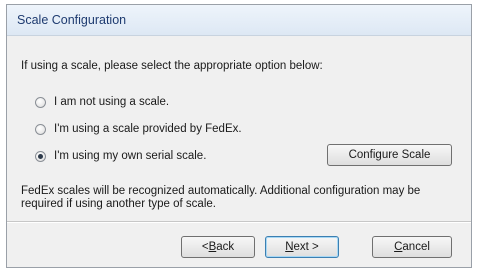  Describe the element at coordinates (289, 247) in the screenshot. I see `next-mnemonic: N` at that location.